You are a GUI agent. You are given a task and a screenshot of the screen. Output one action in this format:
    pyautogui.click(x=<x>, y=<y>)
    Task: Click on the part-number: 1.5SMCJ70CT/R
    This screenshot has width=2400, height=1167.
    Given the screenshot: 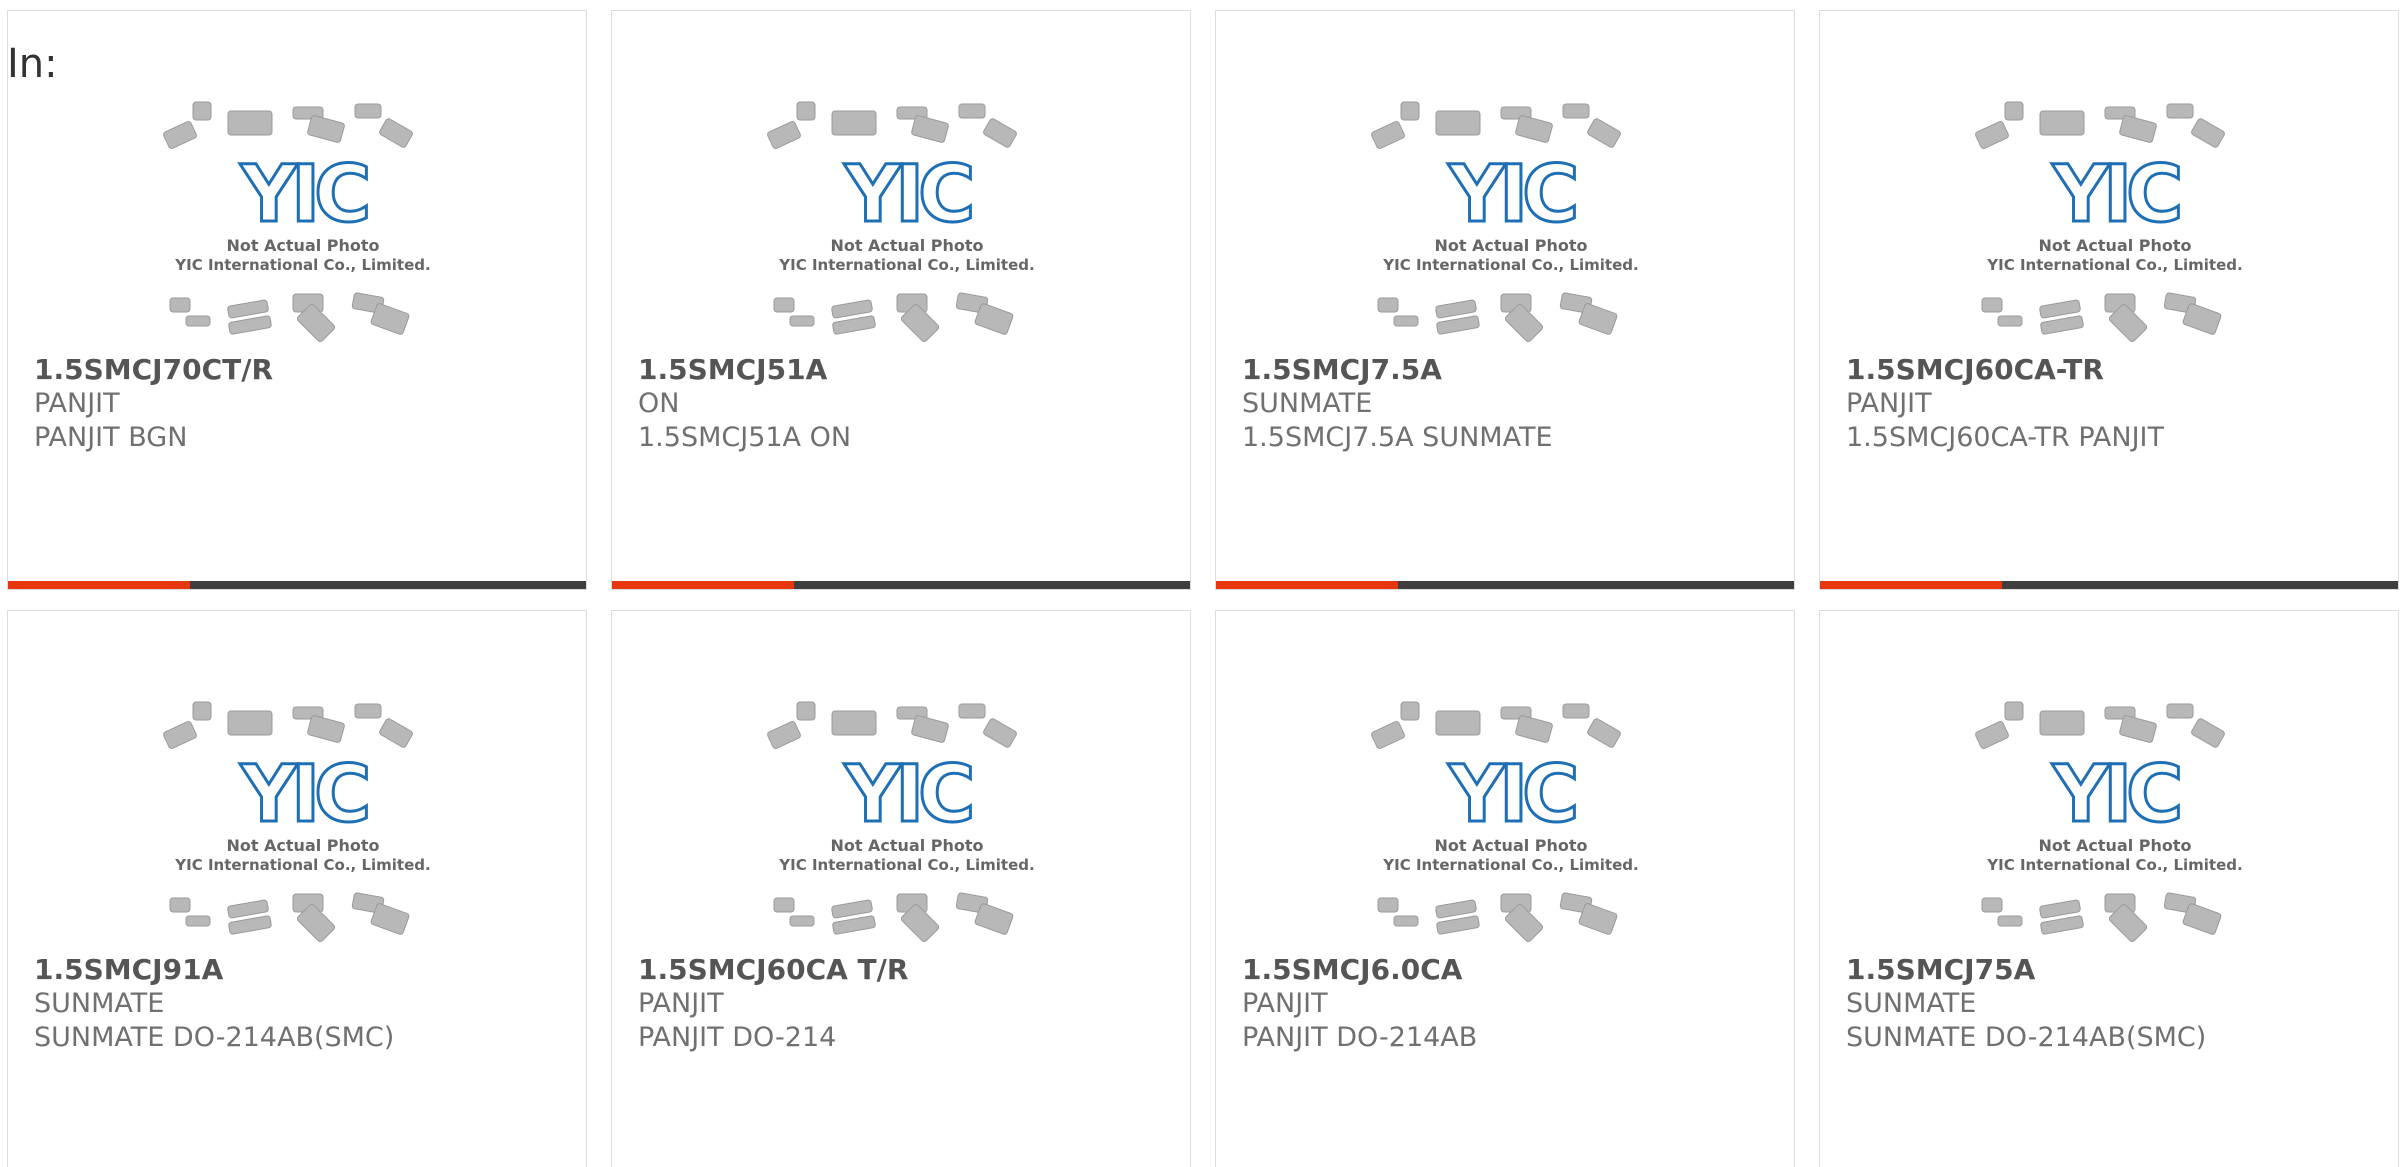 What is the action you would take?
    pyautogui.click(x=153, y=370)
    